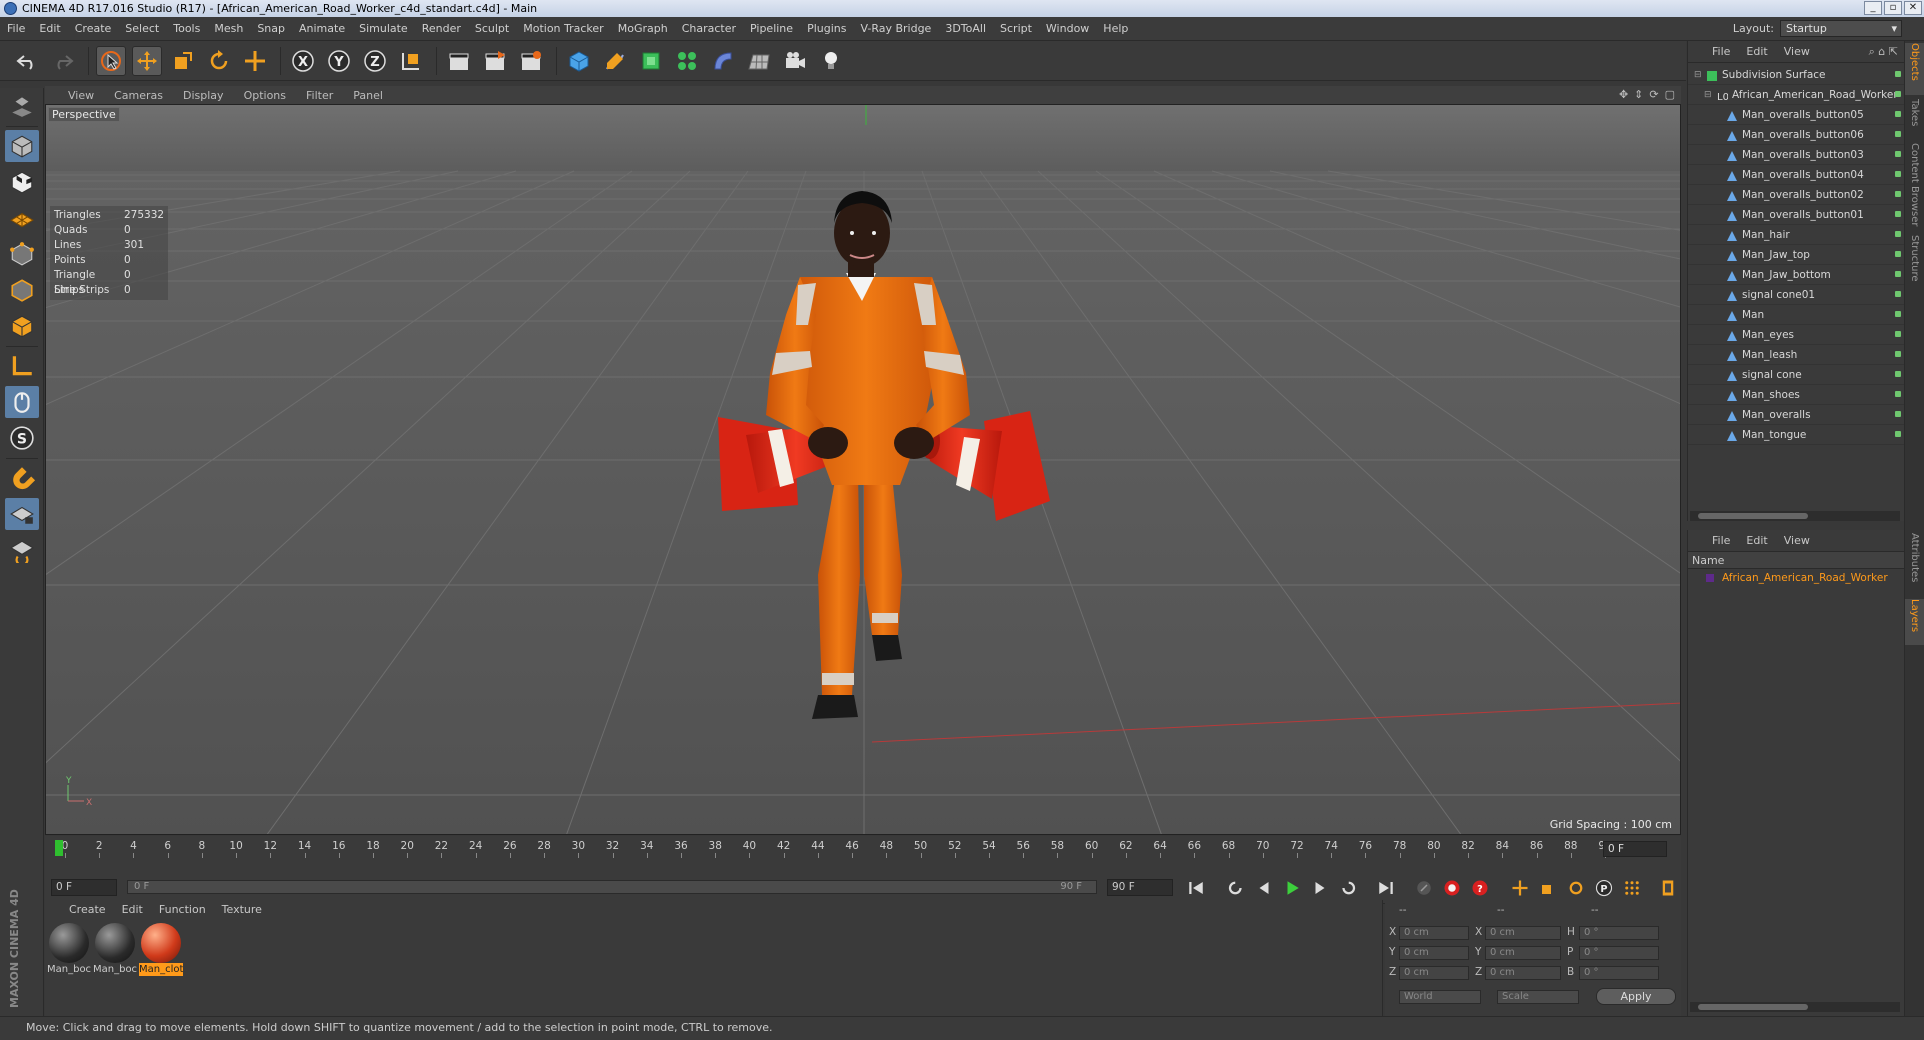  I want to click on edges-mode-button, so click(22, 290).